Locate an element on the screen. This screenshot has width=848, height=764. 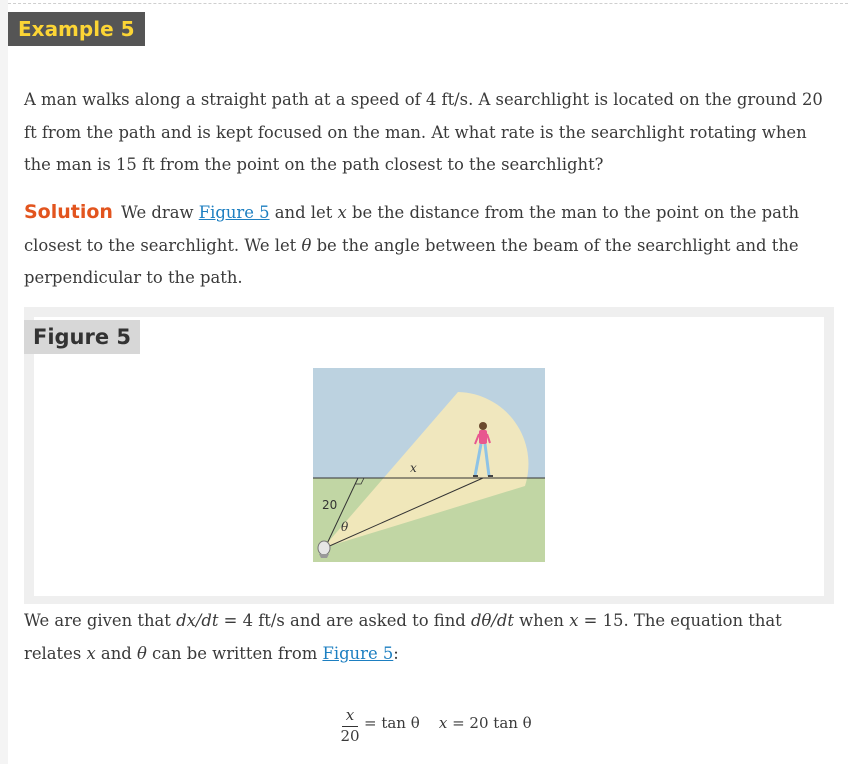
equation-rhs: = tan θ x = 20 tan θ is located at coordinates (448, 723).